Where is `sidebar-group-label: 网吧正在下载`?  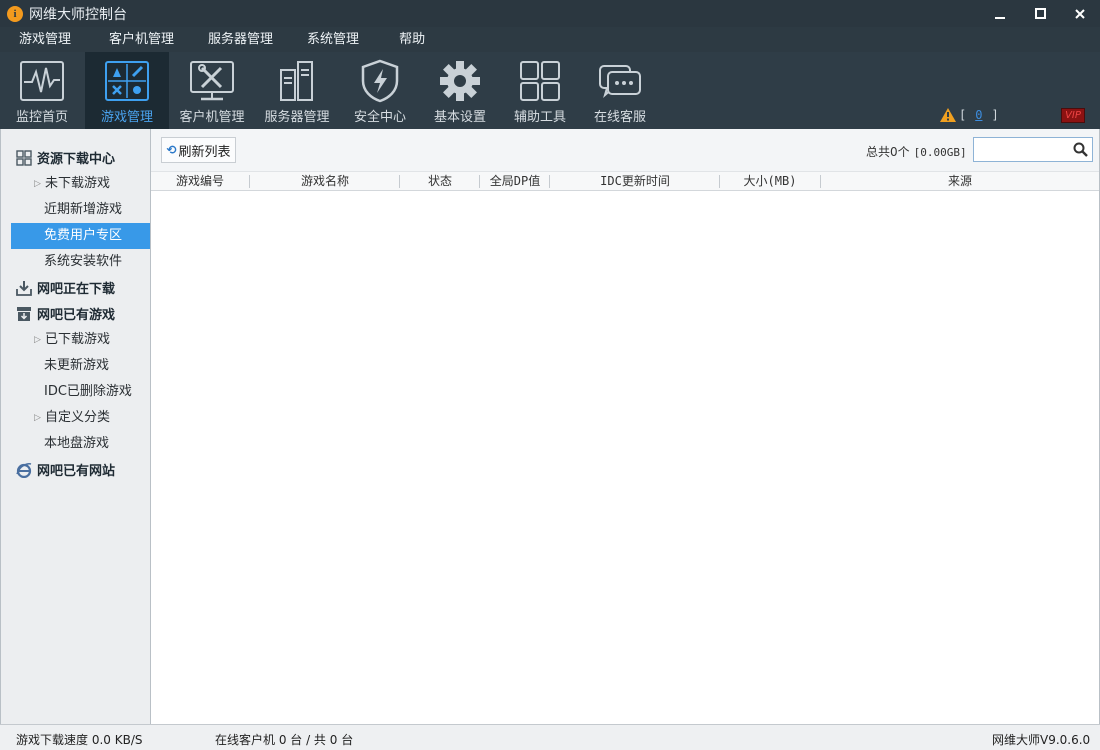
sidebar-group-label: 网吧正在下载 is located at coordinates (76, 289).